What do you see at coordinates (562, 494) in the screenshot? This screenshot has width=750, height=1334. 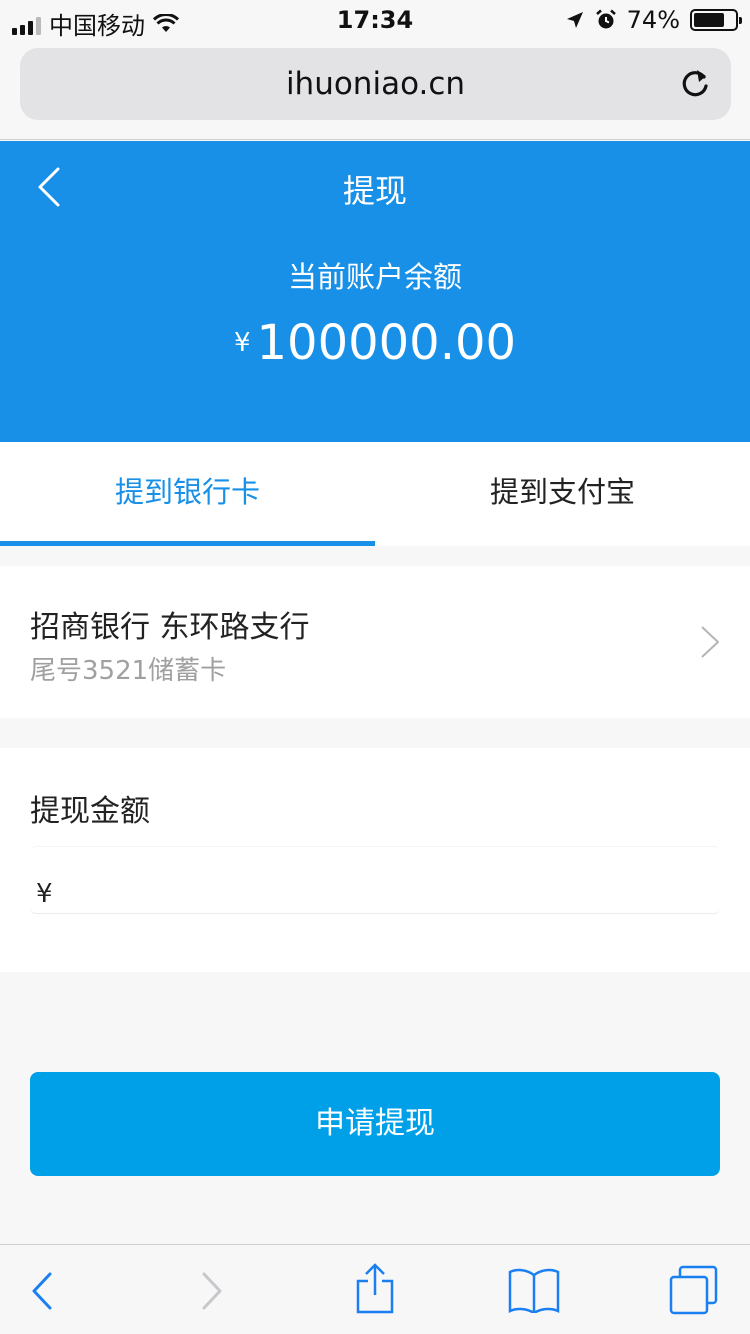 I see `tab-alipay: 提到支付宝` at bounding box center [562, 494].